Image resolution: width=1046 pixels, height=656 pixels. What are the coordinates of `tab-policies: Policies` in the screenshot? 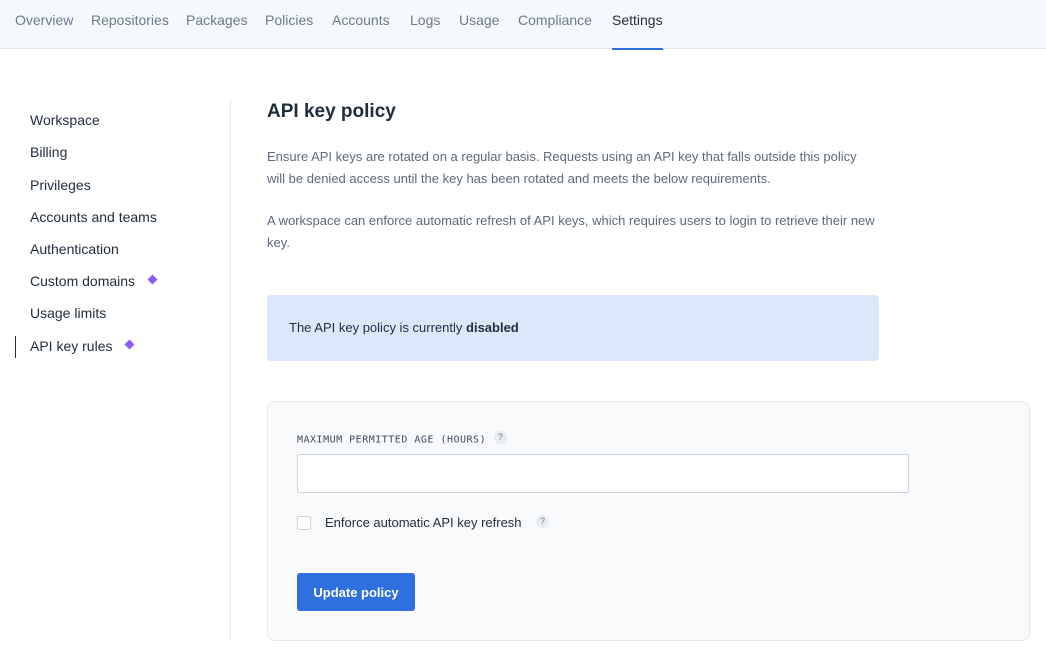 It's located at (289, 24).